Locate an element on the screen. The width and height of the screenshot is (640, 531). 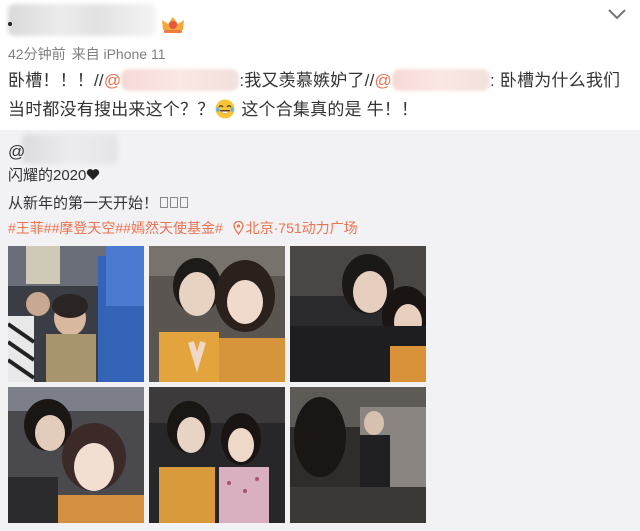
topic-tag: #嫣然天使基金# is located at coordinates (173, 228).